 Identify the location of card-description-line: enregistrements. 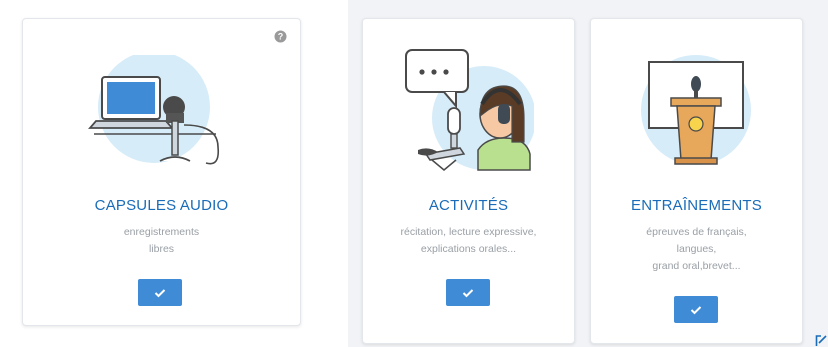
(161, 232).